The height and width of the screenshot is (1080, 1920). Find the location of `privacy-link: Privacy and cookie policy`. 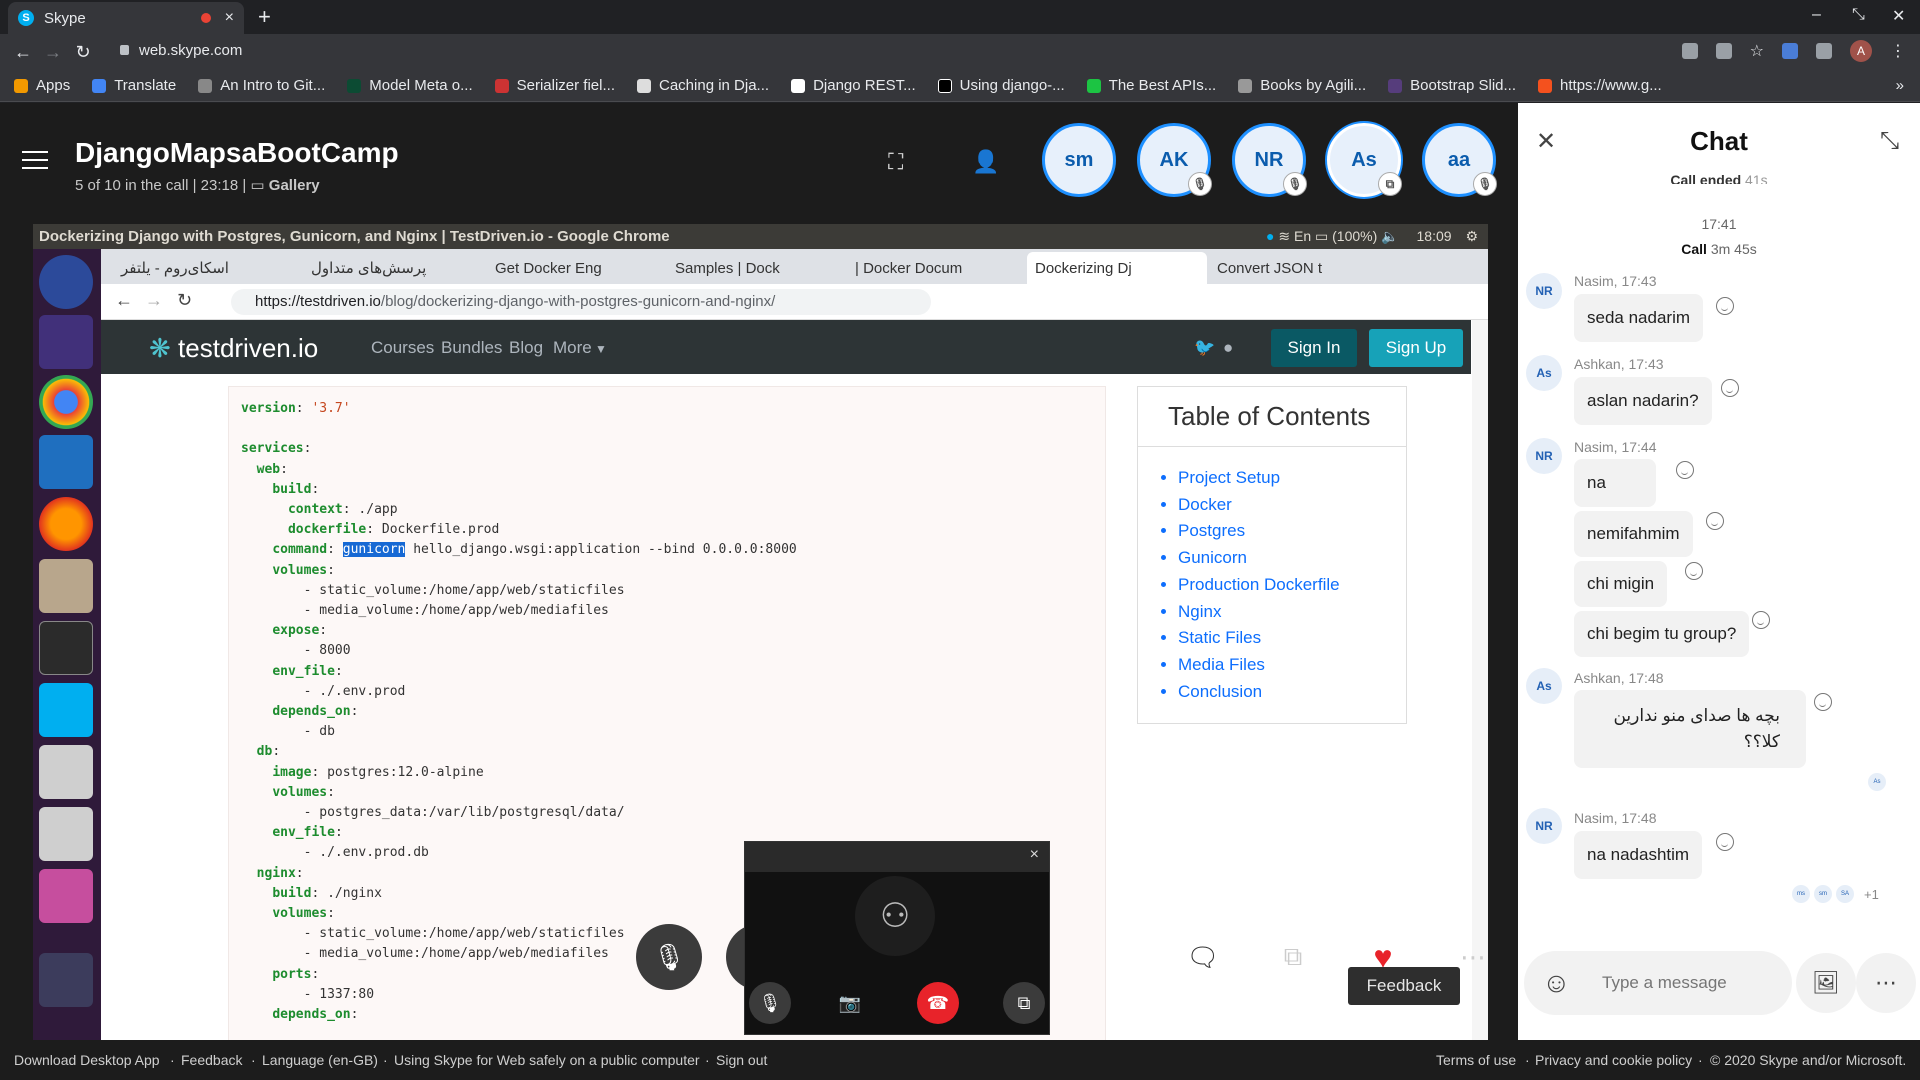

privacy-link: Privacy and cookie policy is located at coordinates (1613, 1060).